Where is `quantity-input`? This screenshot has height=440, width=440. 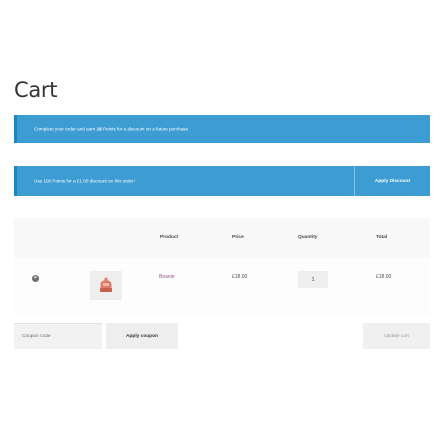
quantity-input is located at coordinates (313, 279).